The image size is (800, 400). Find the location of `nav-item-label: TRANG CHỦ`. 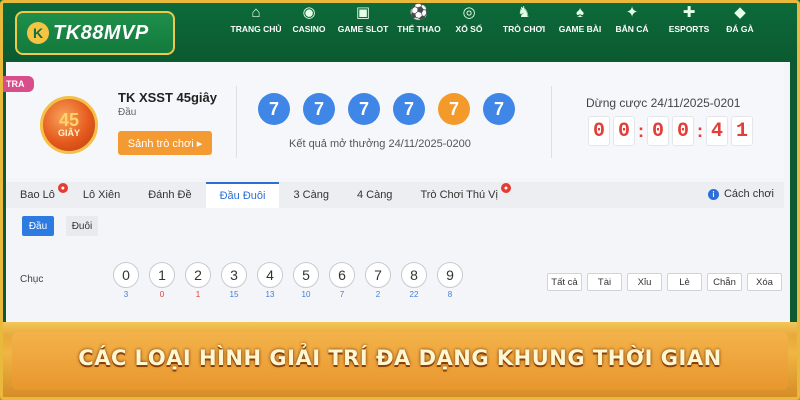

nav-item-label: TRANG CHỦ is located at coordinates (256, 29).